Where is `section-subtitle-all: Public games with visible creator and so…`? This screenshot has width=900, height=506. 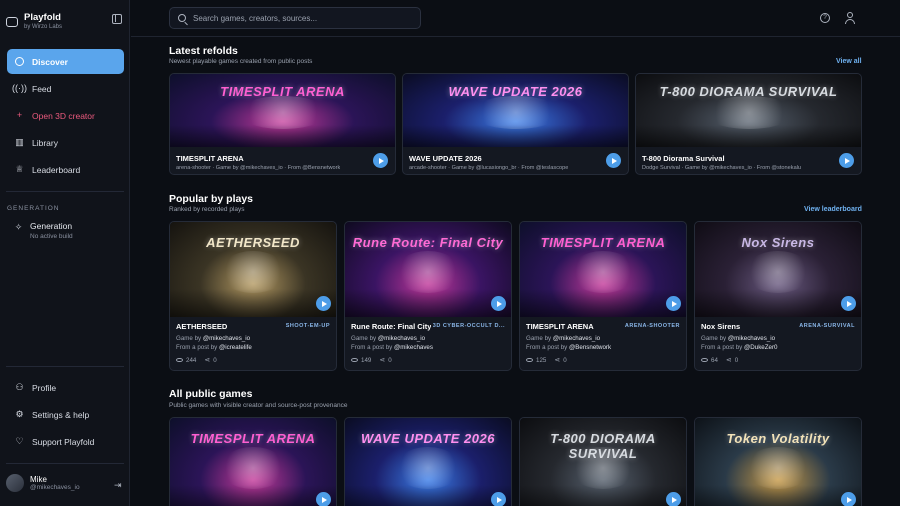
section-subtitle-all: Public games with visible creator and so… is located at coordinates (258, 405).